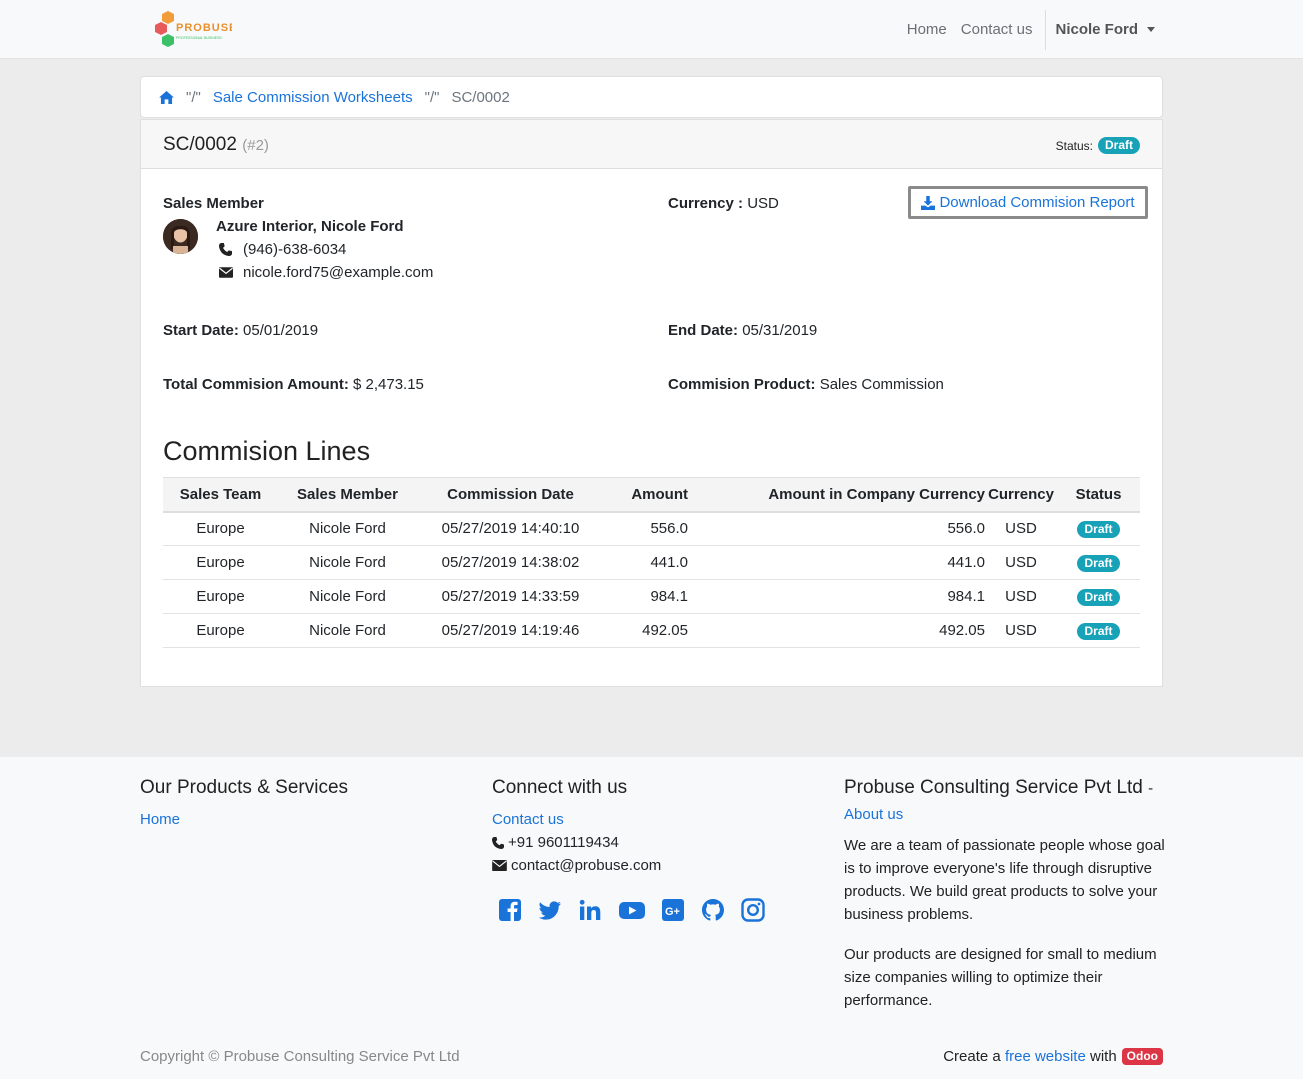 The height and width of the screenshot is (1079, 1303). Describe the element at coordinates (836, 630) in the screenshot. I see `cell-amount-company: 492.05` at that location.